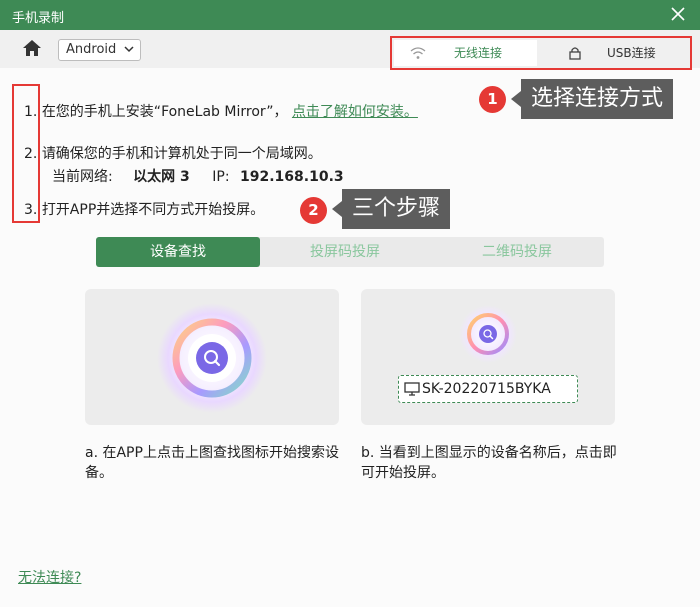 Image resolution: width=700 pixels, height=607 pixels. Describe the element at coordinates (575, 53) in the screenshot. I see `lock-icon` at that location.